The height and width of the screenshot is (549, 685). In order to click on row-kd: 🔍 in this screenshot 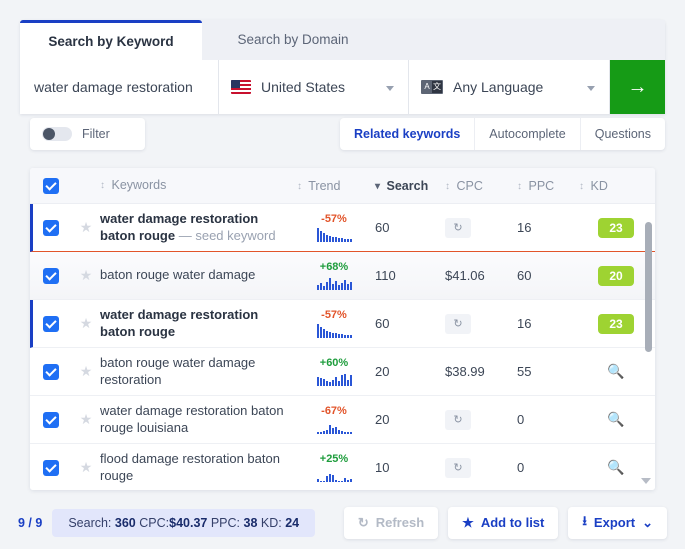, I will do `click(616, 419)`.